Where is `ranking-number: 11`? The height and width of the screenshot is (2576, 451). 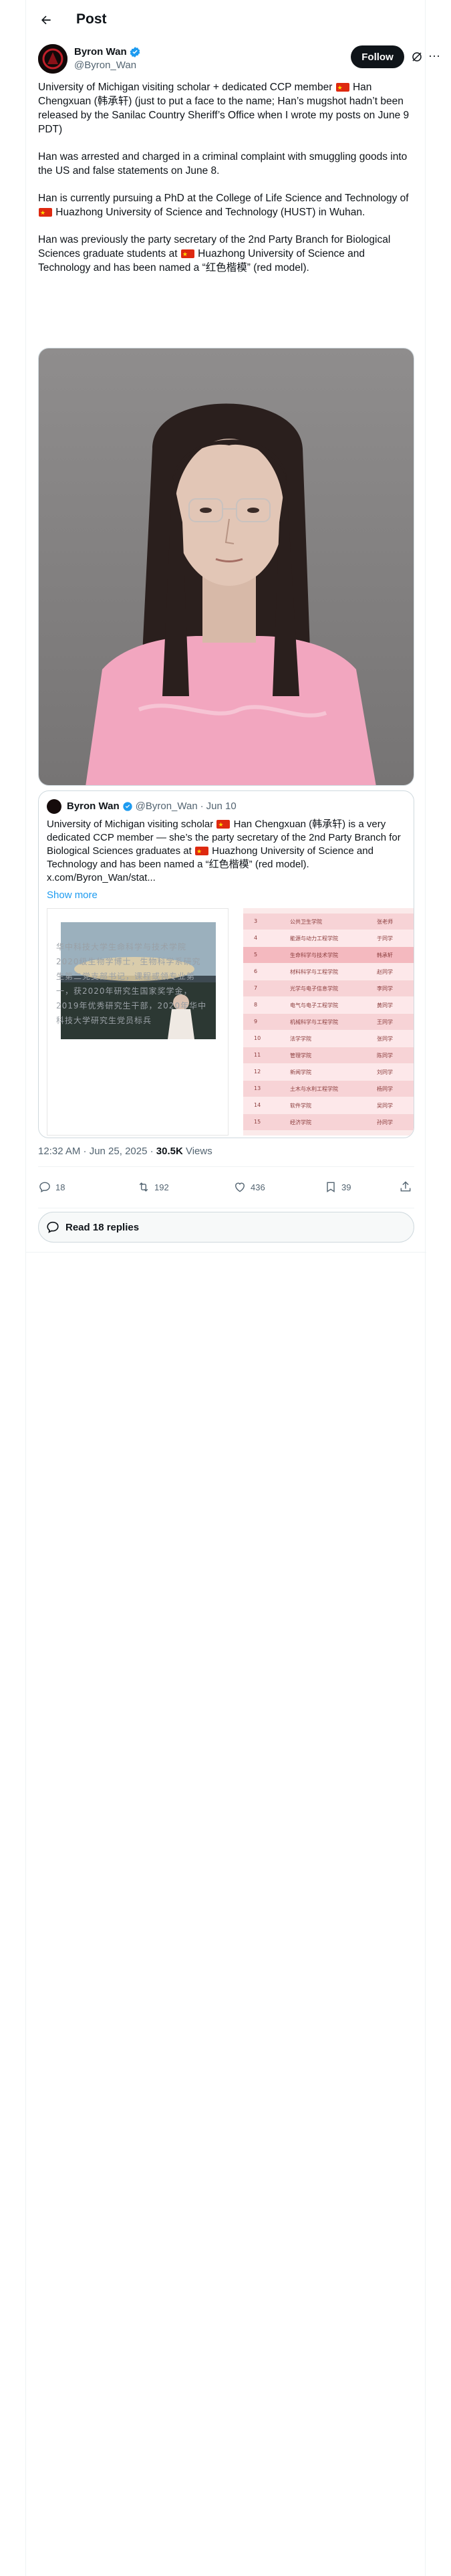
ranking-number: 11 is located at coordinates (257, 1055).